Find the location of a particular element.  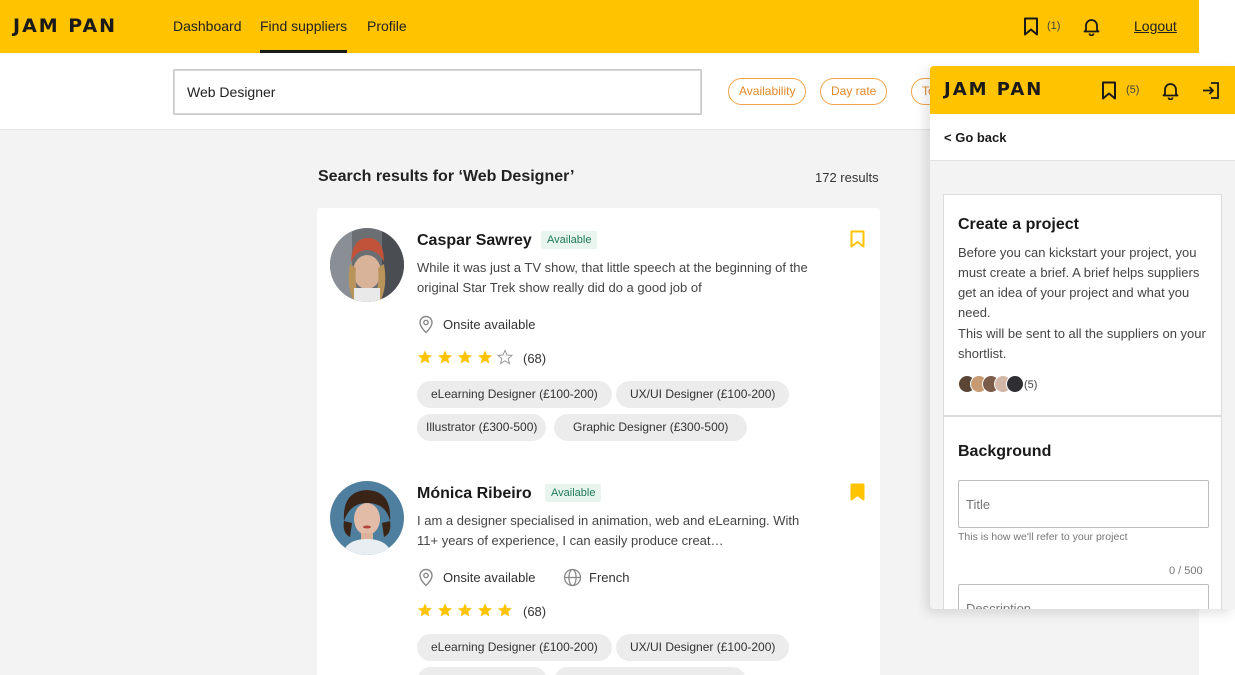

go-back-bar: < Go back is located at coordinates (1082, 137).